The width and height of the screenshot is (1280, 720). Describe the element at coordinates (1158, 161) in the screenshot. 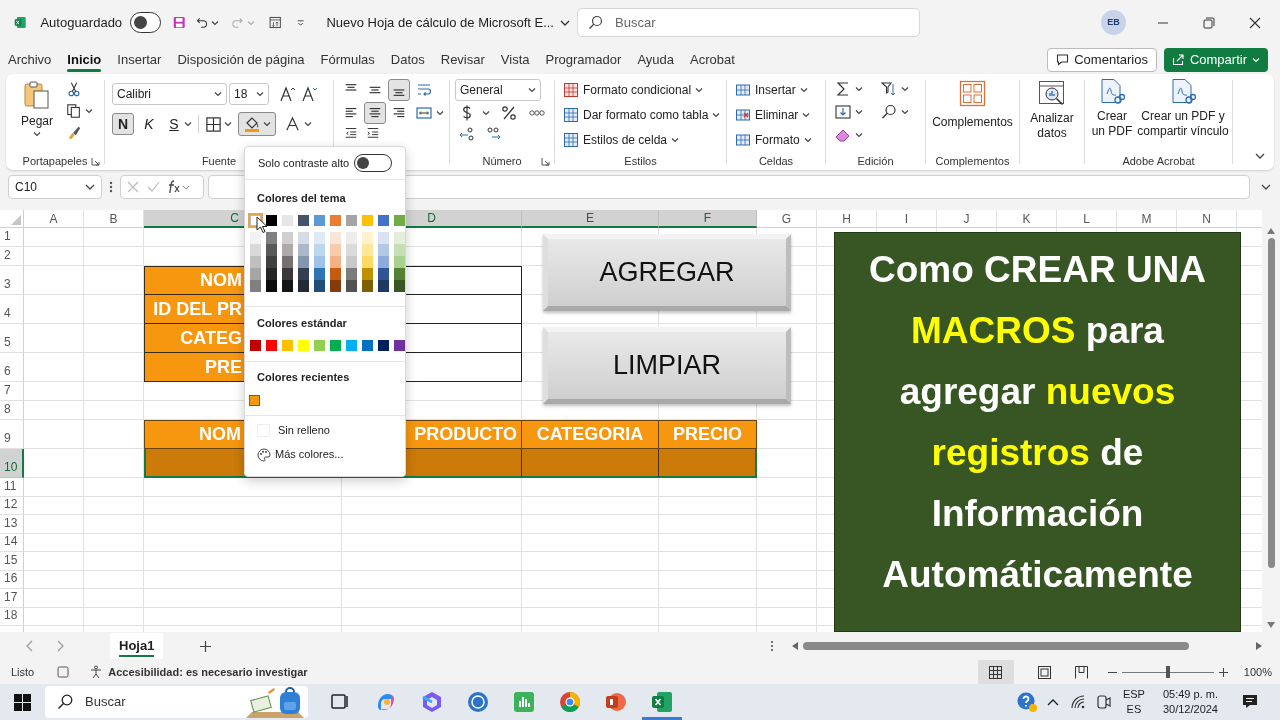

I see `group-label: Adobe Acrobat` at that location.